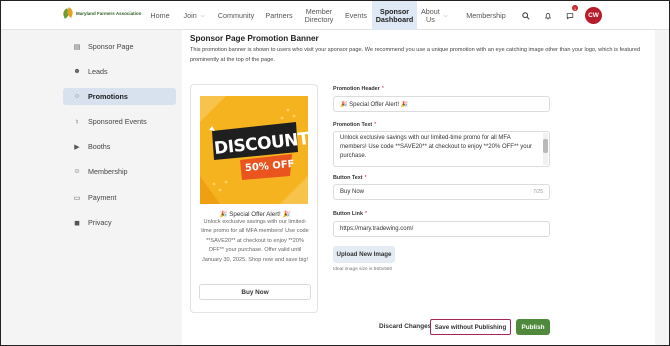 Image resolution: width=670 pixels, height=346 pixels. I want to click on sidebar-item-booths: ▶ Booths, so click(119, 146).